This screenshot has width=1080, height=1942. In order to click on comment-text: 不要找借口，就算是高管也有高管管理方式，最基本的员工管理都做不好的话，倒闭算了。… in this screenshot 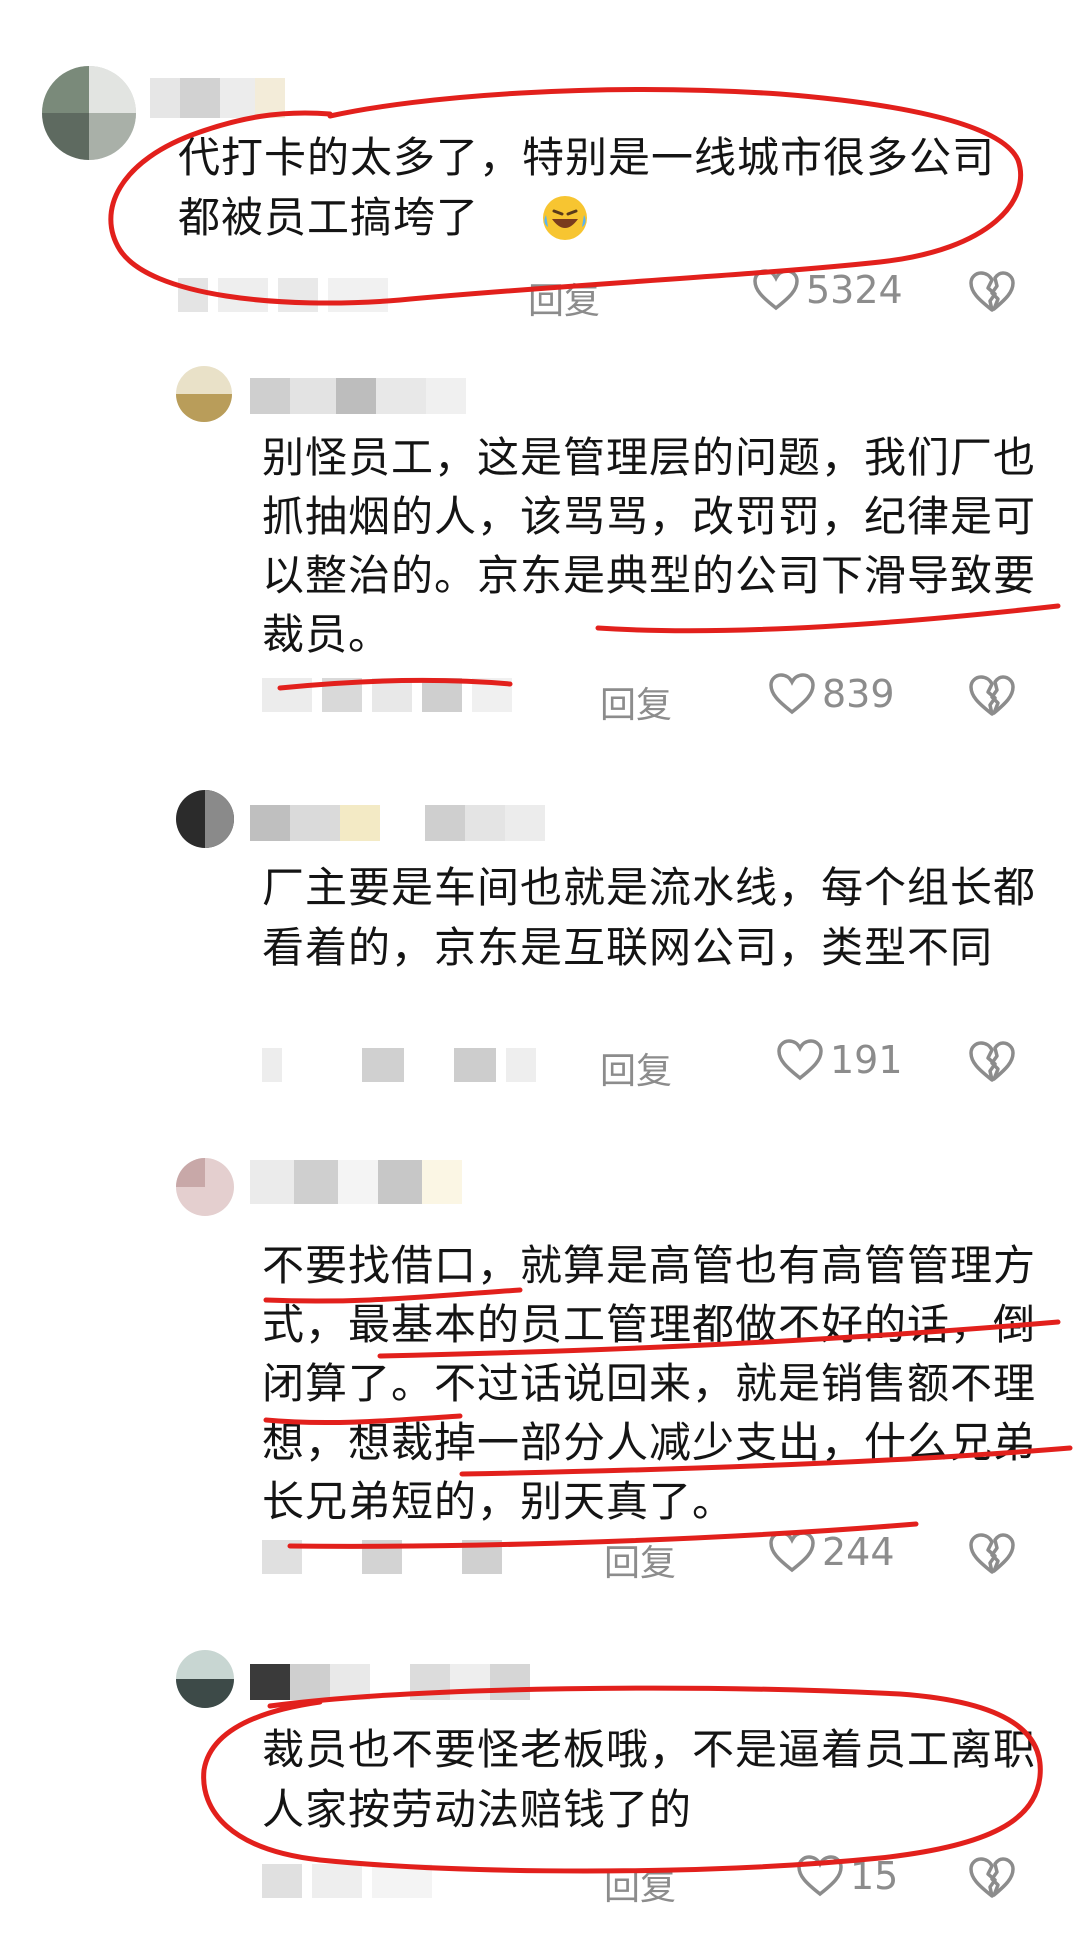, I will do `click(649, 1383)`.